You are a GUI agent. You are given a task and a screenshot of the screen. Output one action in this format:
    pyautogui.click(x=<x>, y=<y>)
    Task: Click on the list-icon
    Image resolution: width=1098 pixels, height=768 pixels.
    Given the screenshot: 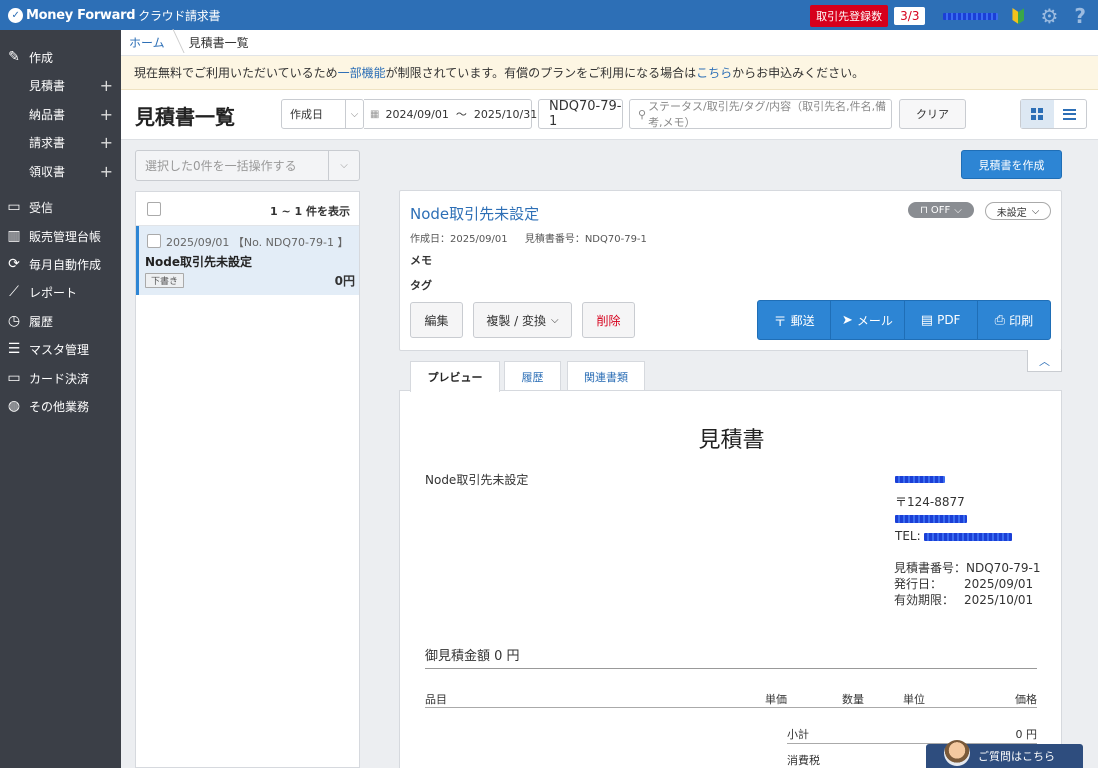 What is the action you would take?
    pyautogui.click(x=1070, y=114)
    